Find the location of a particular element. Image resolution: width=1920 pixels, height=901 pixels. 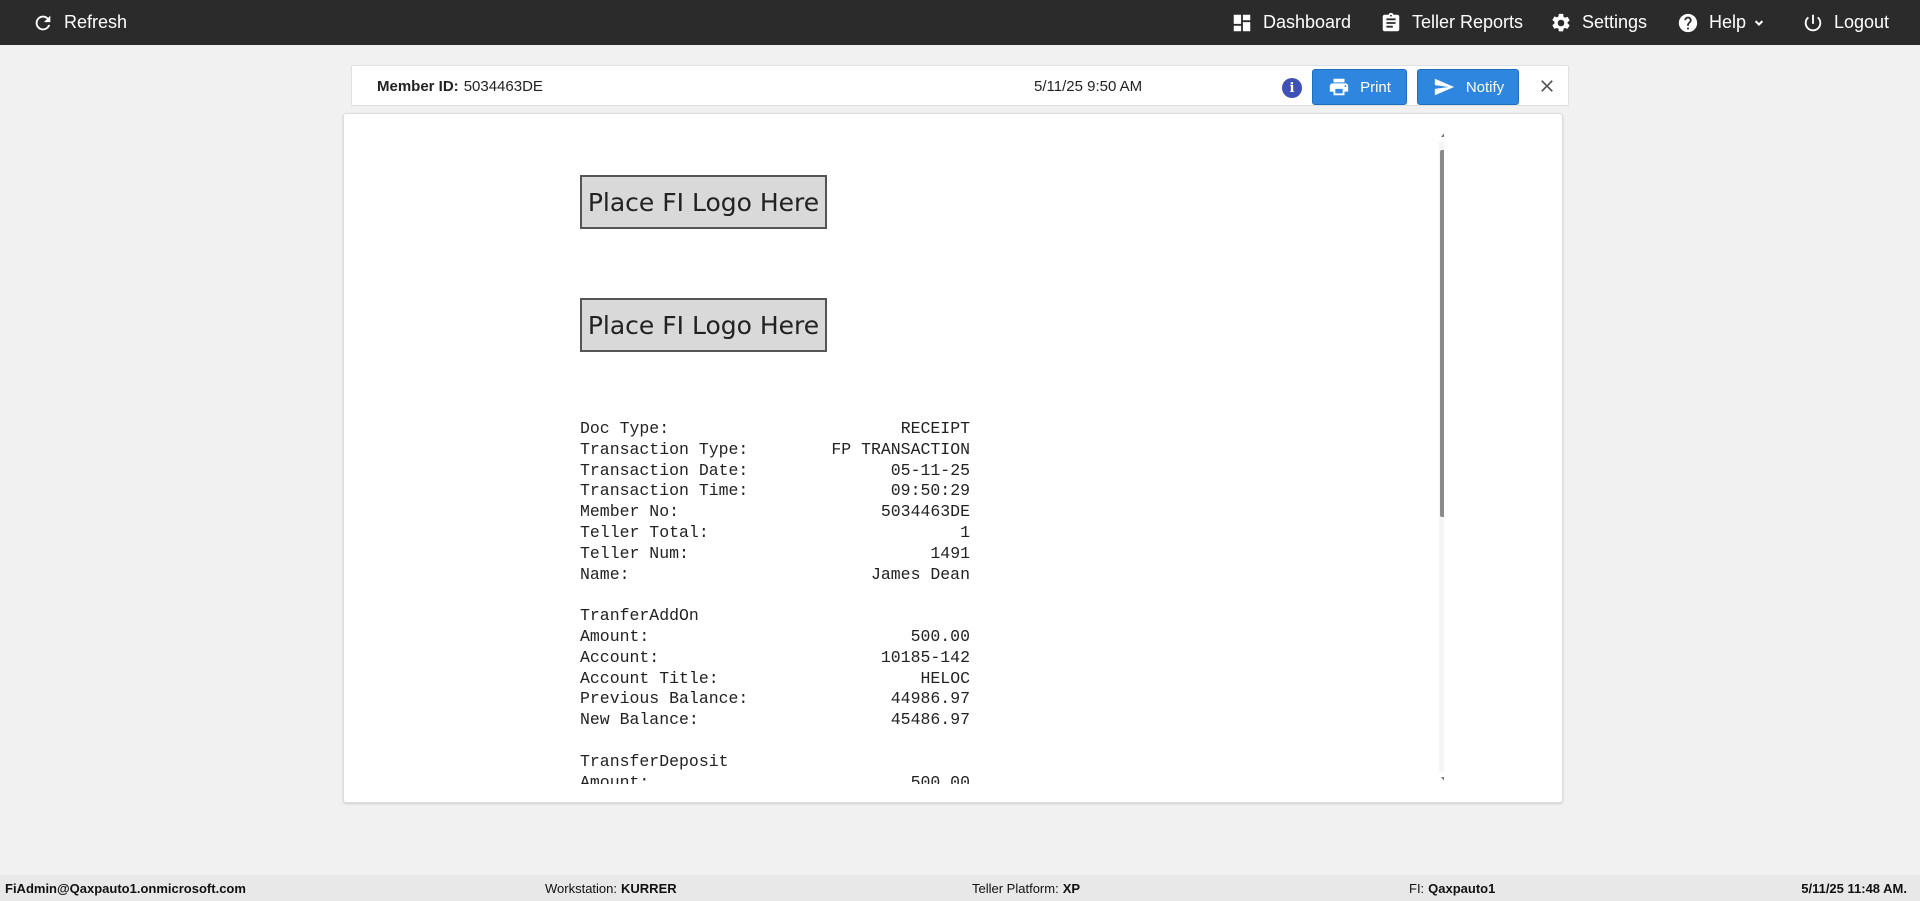

nav-dashboard-label: Dashboard is located at coordinates (1307, 22).